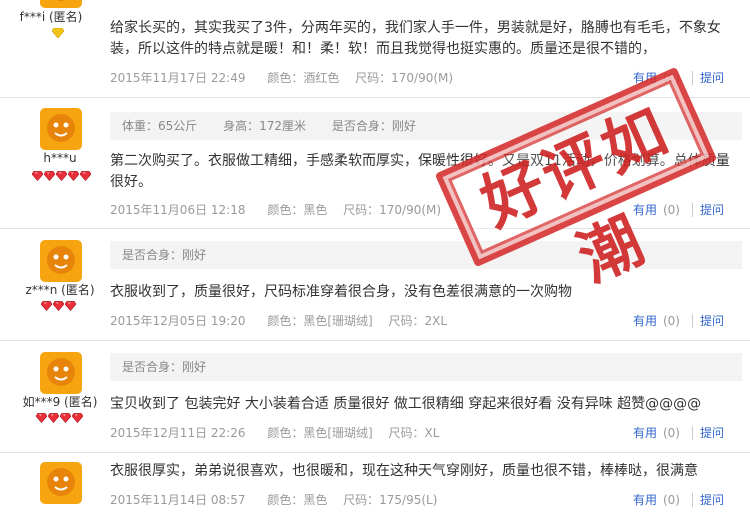 The height and width of the screenshot is (513, 750). Describe the element at coordinates (341, 292) in the screenshot. I see `review-content: 衣服收到了，质量很好，尺码标准穿着很合身，没有色差很满意的一次购物` at that location.